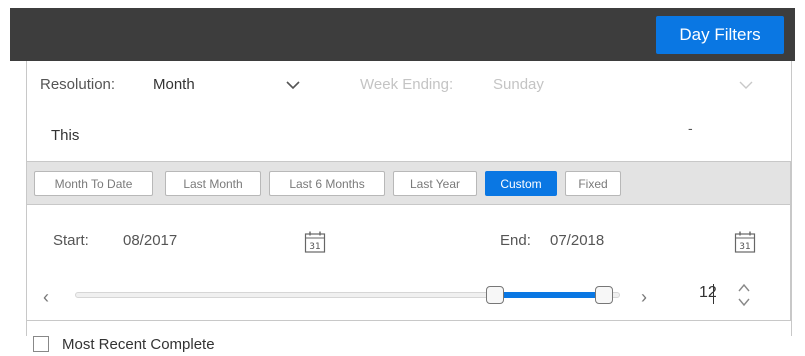 The width and height of the screenshot is (805, 356). What do you see at coordinates (515, 240) in the screenshot?
I see `end-label: End:` at bounding box center [515, 240].